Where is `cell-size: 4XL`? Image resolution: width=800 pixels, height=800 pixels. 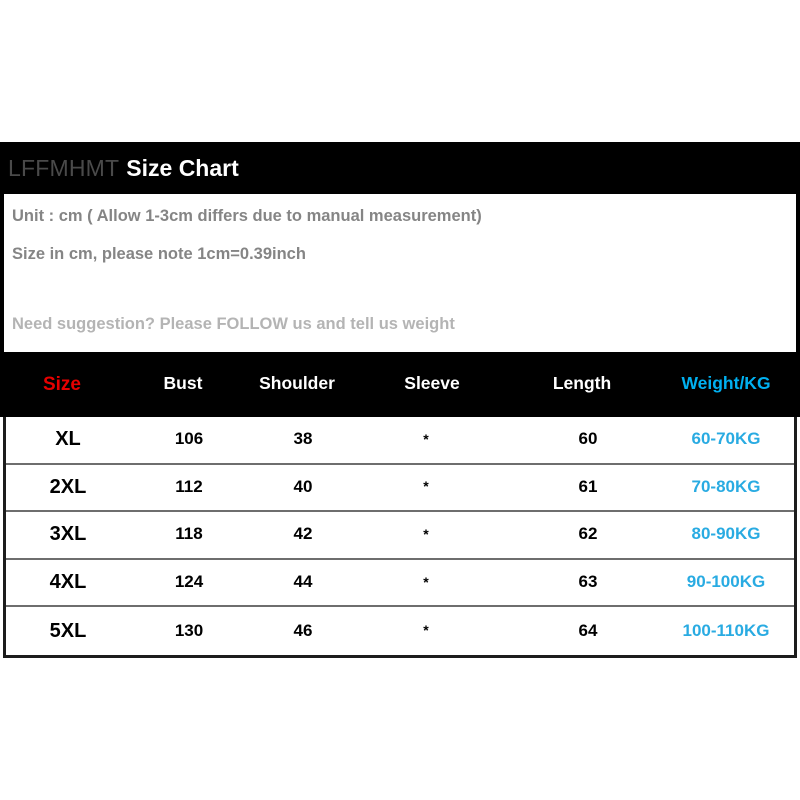
cell-size: 4XL is located at coordinates (68, 582).